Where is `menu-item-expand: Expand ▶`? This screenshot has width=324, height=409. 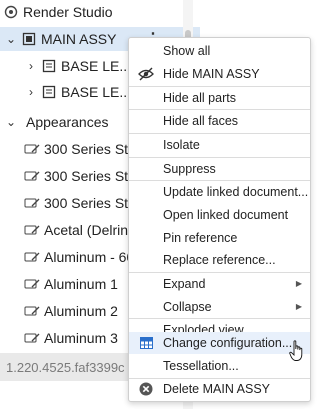
menu-item-expand: Expand ▶ is located at coordinates (219, 284).